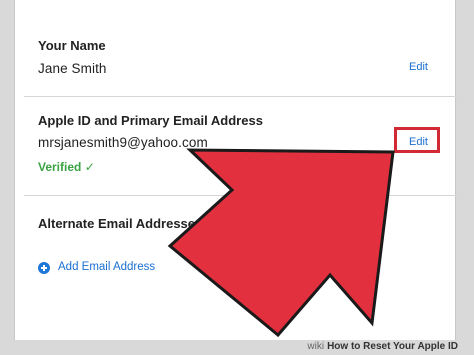 This screenshot has height=355, width=474. What do you see at coordinates (316, 346) in the screenshot?
I see `watermark-brand: wiki` at bounding box center [316, 346].